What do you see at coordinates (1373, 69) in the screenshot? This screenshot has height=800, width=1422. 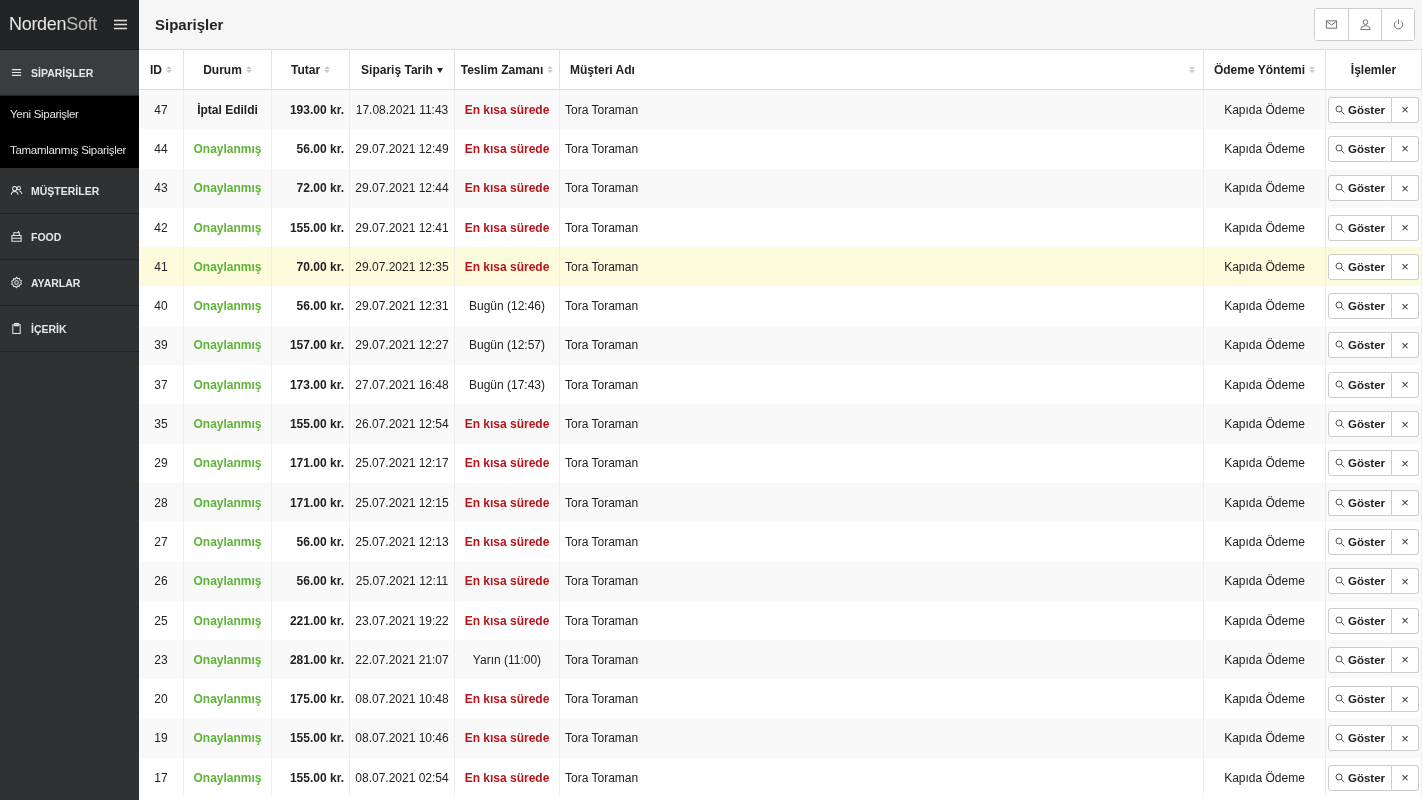 I see `column-header: İşlemler` at bounding box center [1373, 69].